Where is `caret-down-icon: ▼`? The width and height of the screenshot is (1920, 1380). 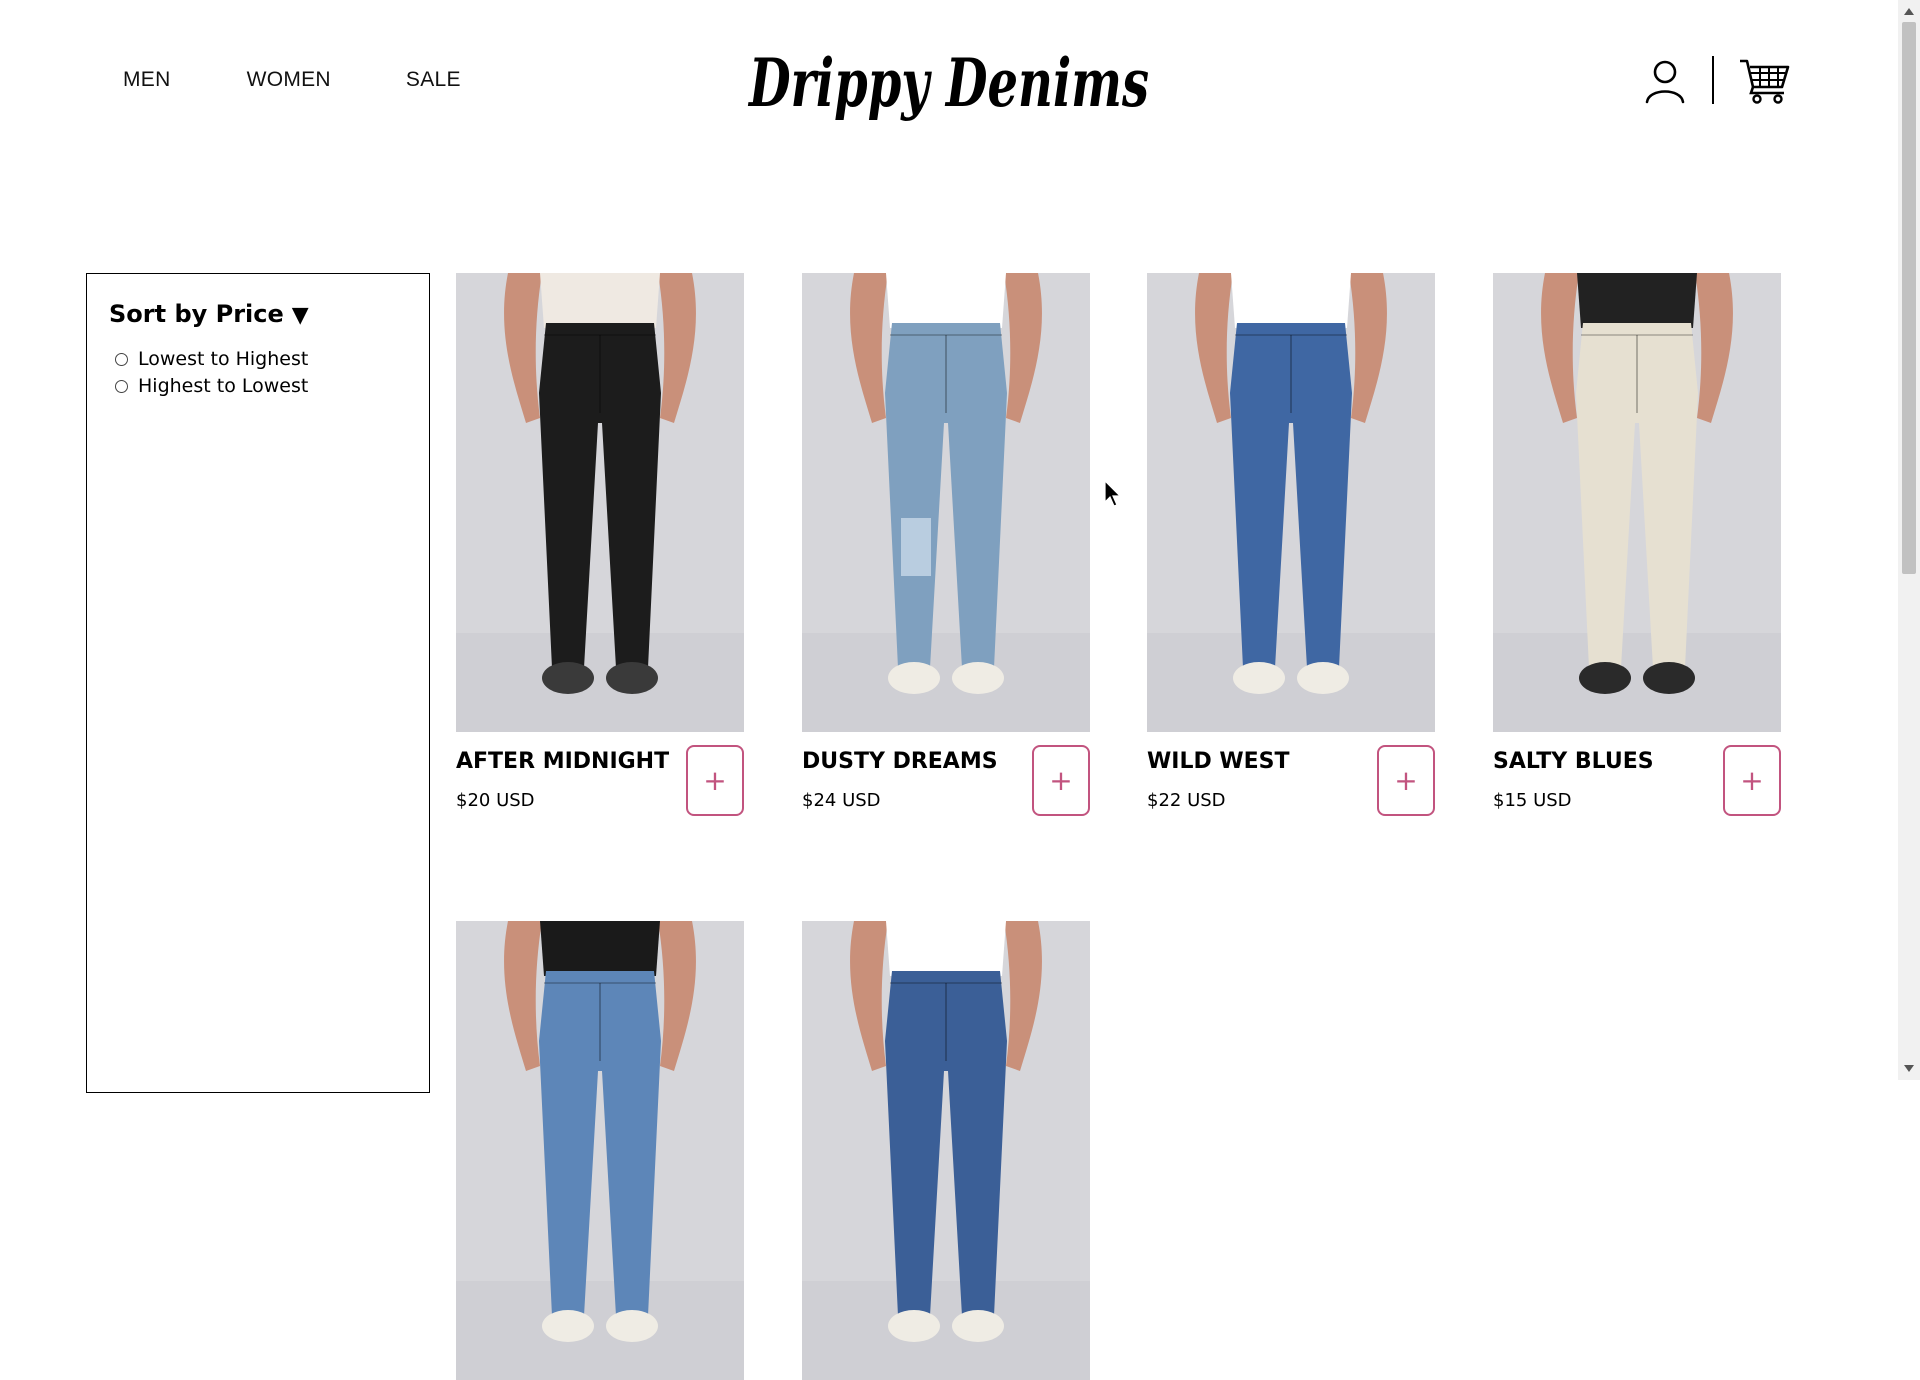
caret-down-icon: ▼ is located at coordinates (300, 315).